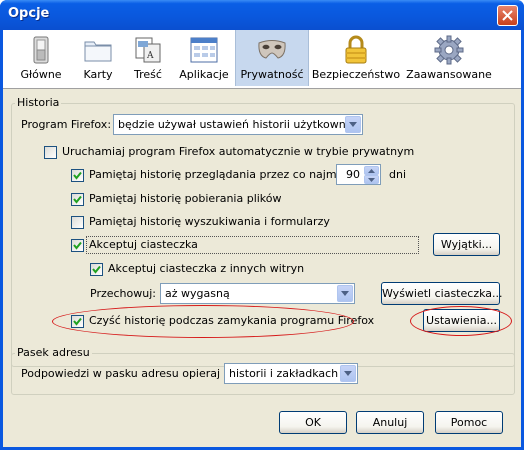 Image resolution: width=524 pixels, height=450 pixels. I want to click on private-mode-checkbox, so click(50, 152).